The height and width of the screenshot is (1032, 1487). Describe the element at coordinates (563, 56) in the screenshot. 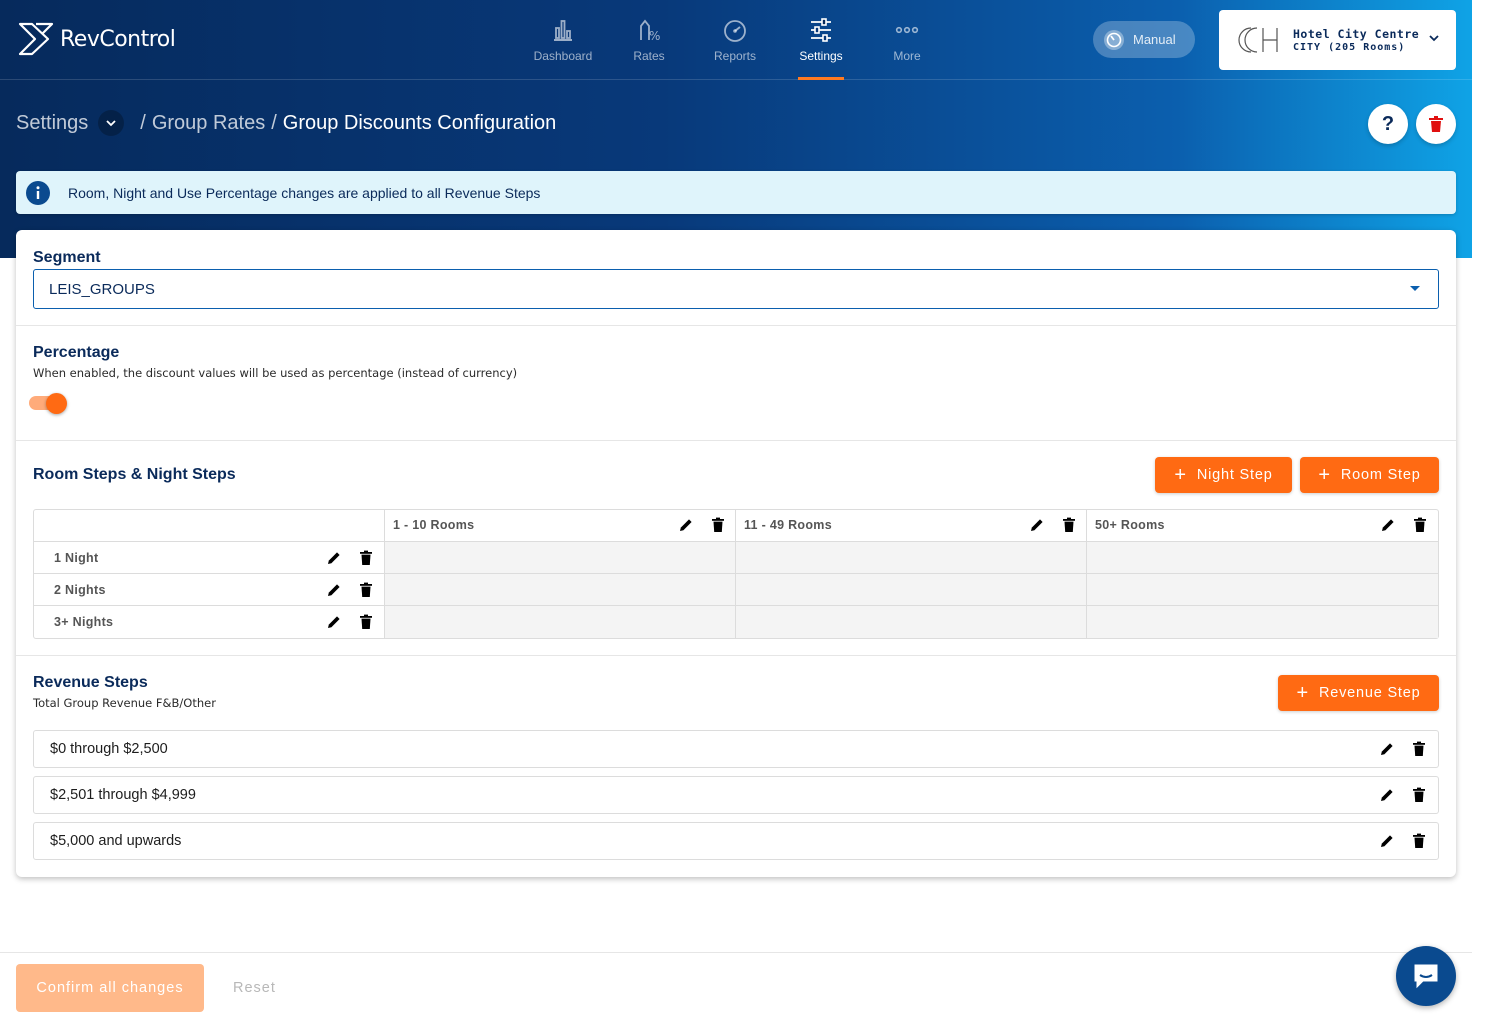

I see `nav-dashboard-label: Dashboard` at that location.